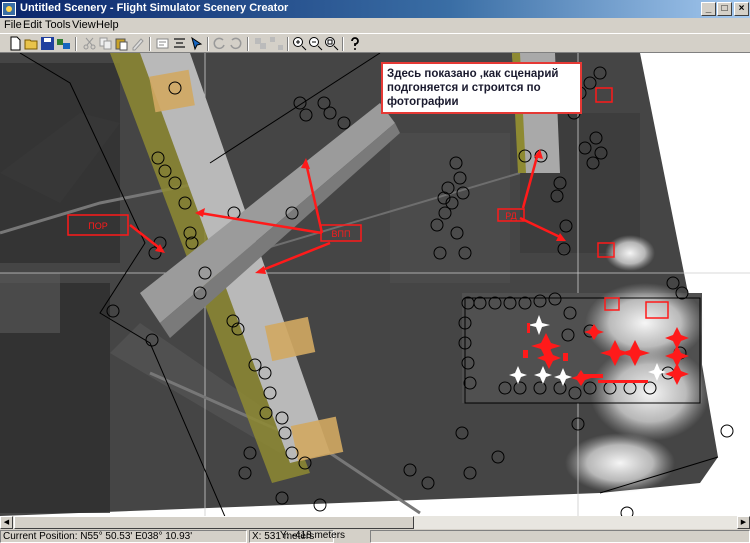 The image size is (750, 543). Describe the element at coordinates (15, 43) in the screenshot. I see `new-icon` at that location.